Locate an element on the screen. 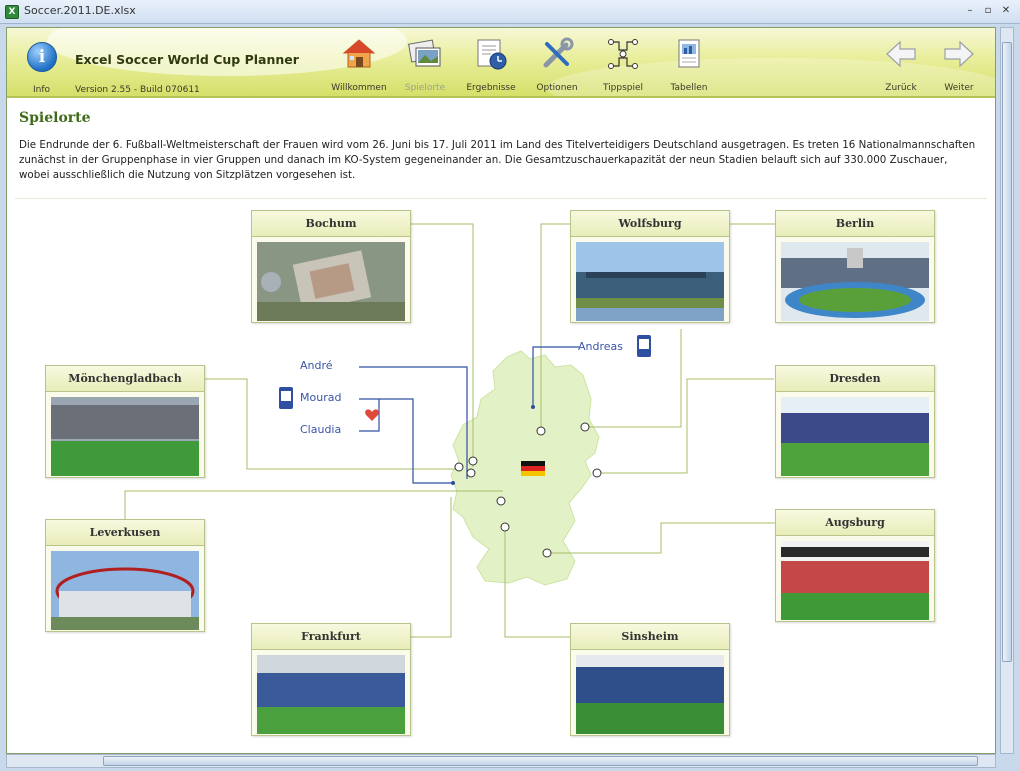  nav-tippspiel: Tippspiel is located at coordinates (623, 65).